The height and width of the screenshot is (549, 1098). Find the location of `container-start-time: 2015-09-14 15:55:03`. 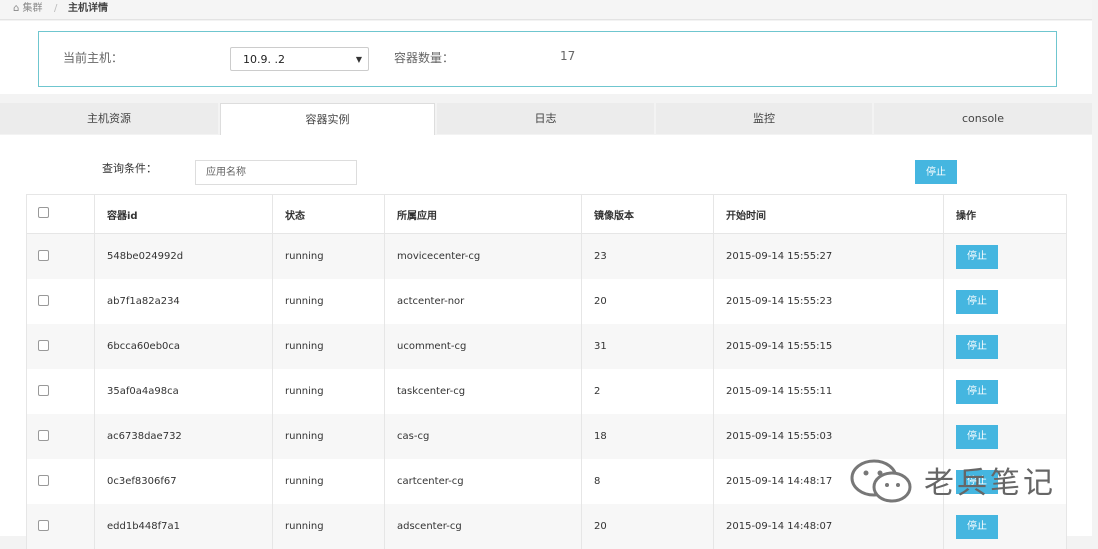

container-start-time: 2015-09-14 15:55:03 is located at coordinates (828, 436).